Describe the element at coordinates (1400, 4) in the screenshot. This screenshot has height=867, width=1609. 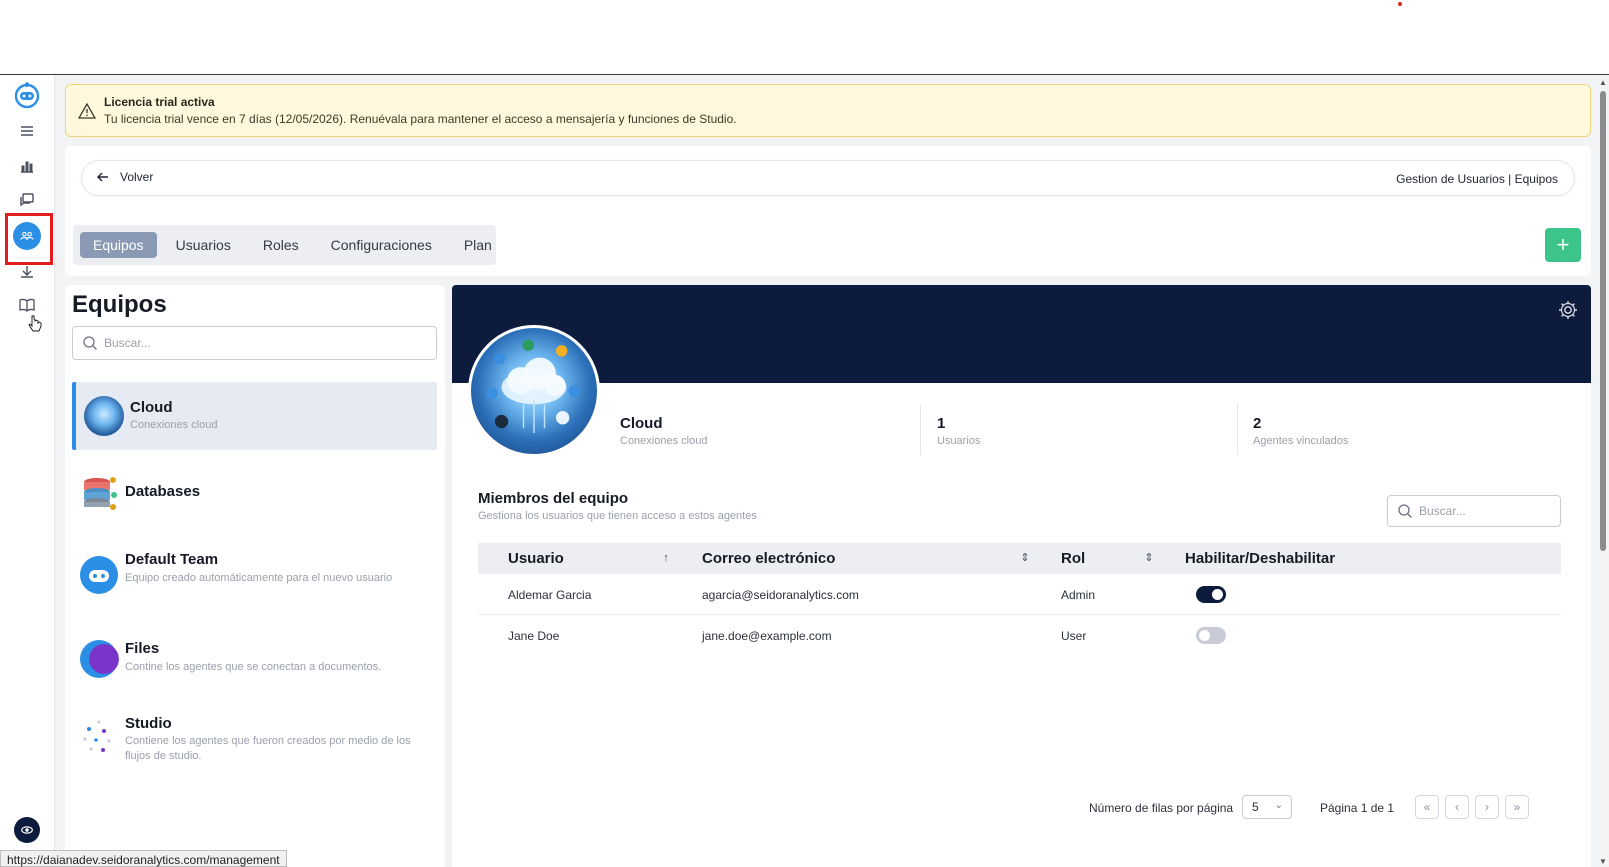
I see `red-dot` at that location.